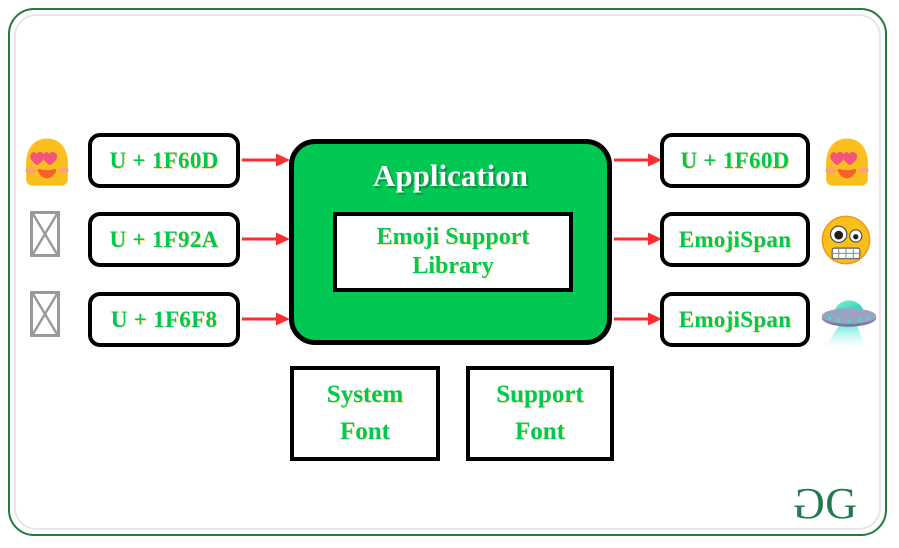  I want to click on input-code-box-1: U + 1F60D, so click(164, 160).